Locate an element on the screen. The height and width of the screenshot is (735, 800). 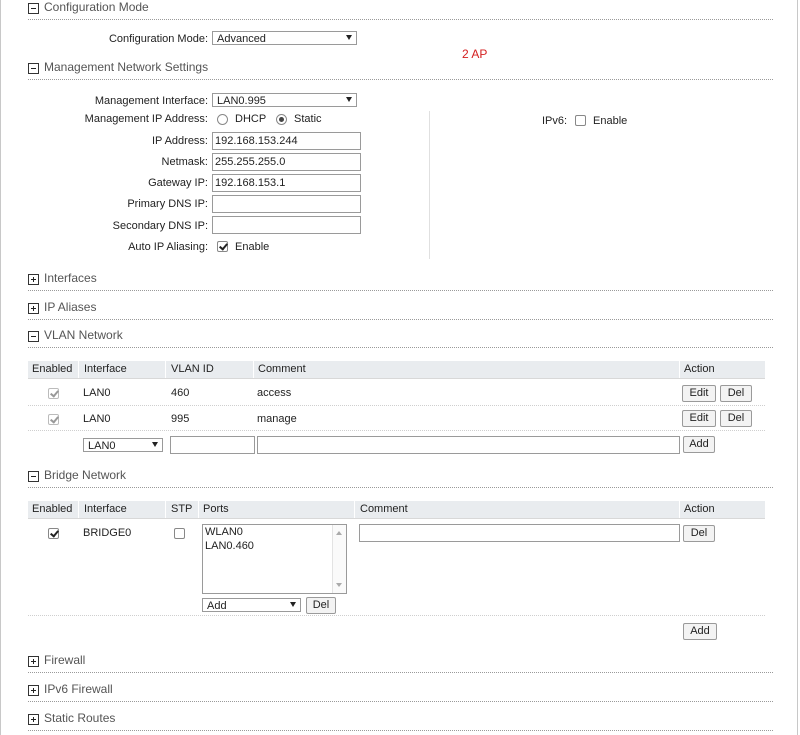
static-radio is located at coordinates (281, 119).